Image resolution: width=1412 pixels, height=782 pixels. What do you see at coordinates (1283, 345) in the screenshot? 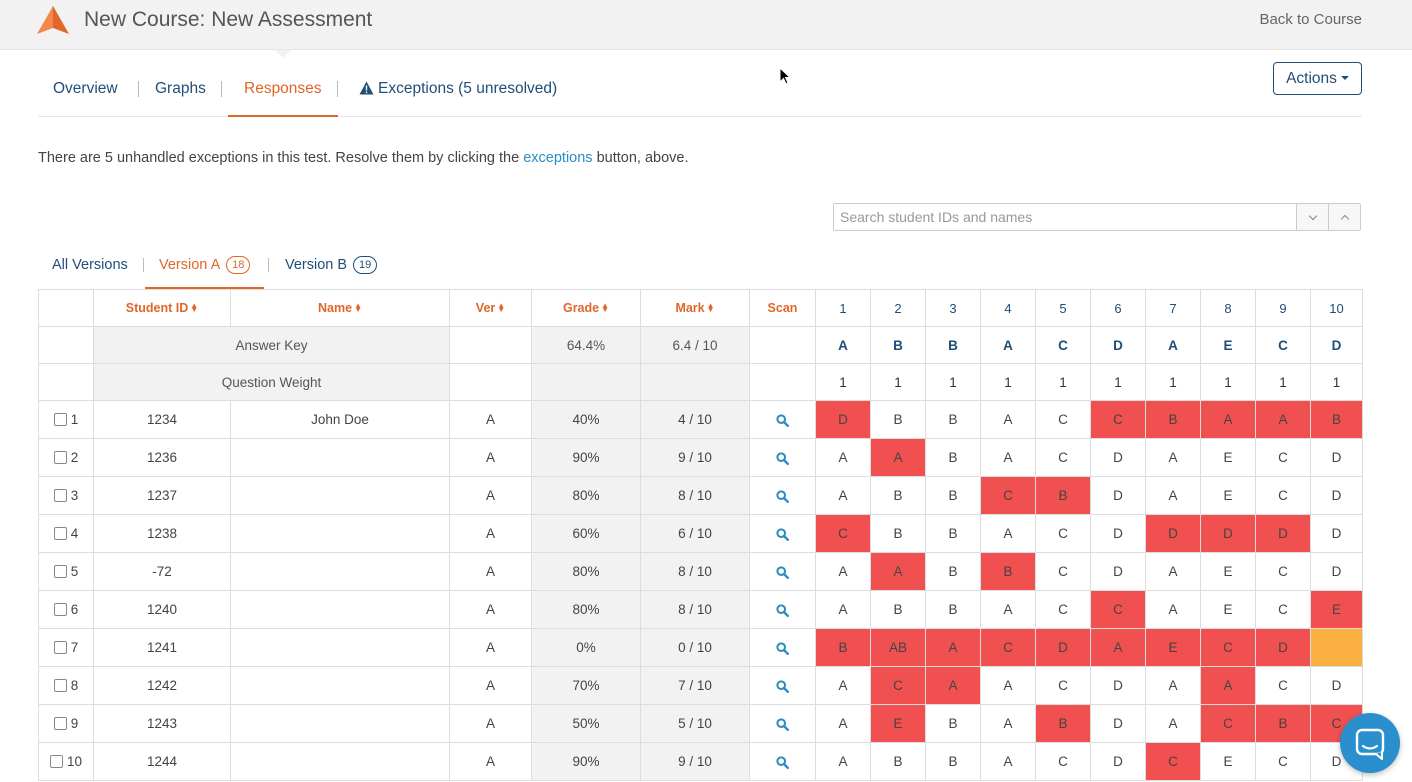
I see `key-answer: C` at bounding box center [1283, 345].